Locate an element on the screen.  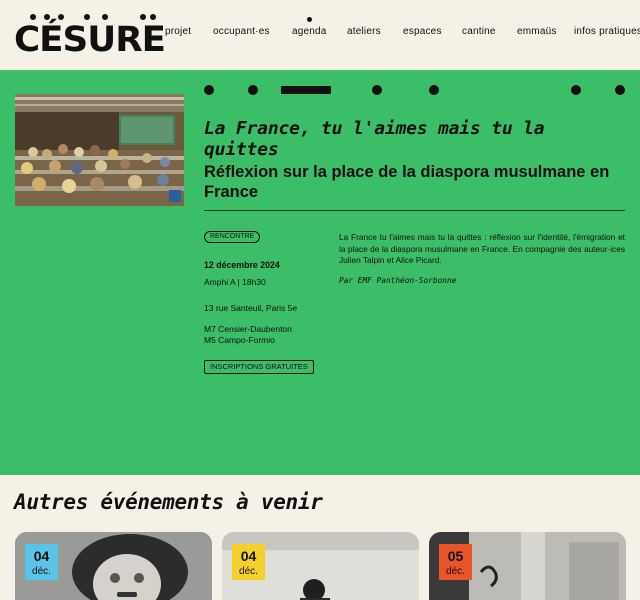
event-title: La France, tu l'aimes mais tu la quittes is located at coordinates (374, 139).